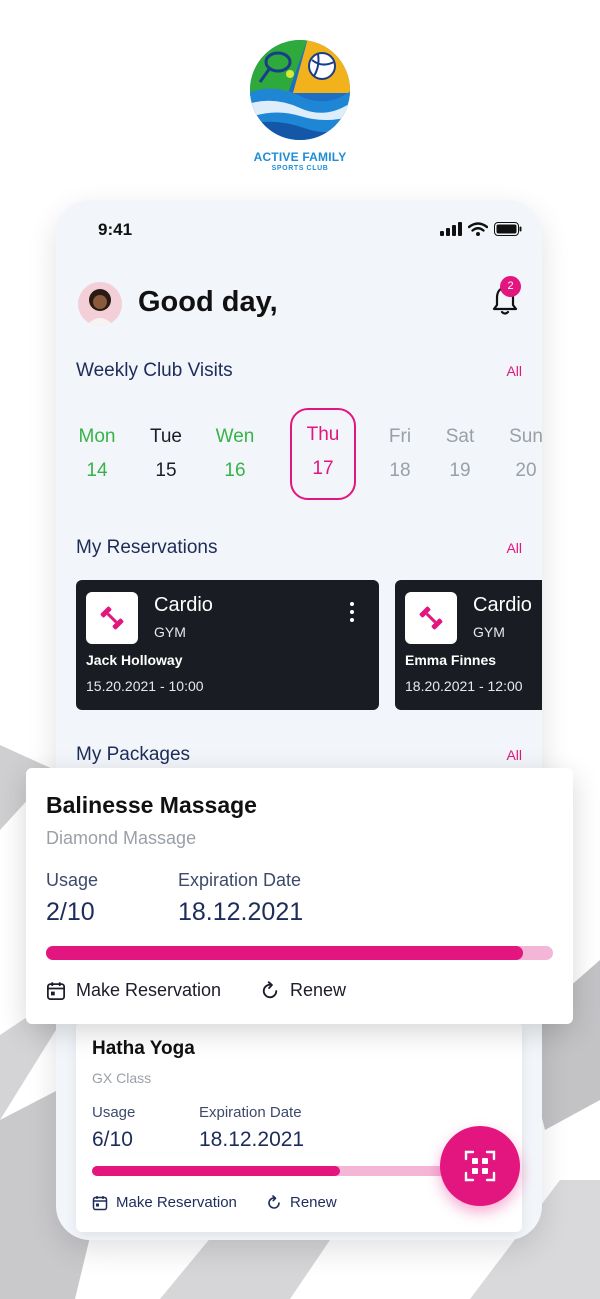 The height and width of the screenshot is (1299, 600). Describe the element at coordinates (514, 371) in the screenshot. I see `weekly-visits-all-link: All` at that location.